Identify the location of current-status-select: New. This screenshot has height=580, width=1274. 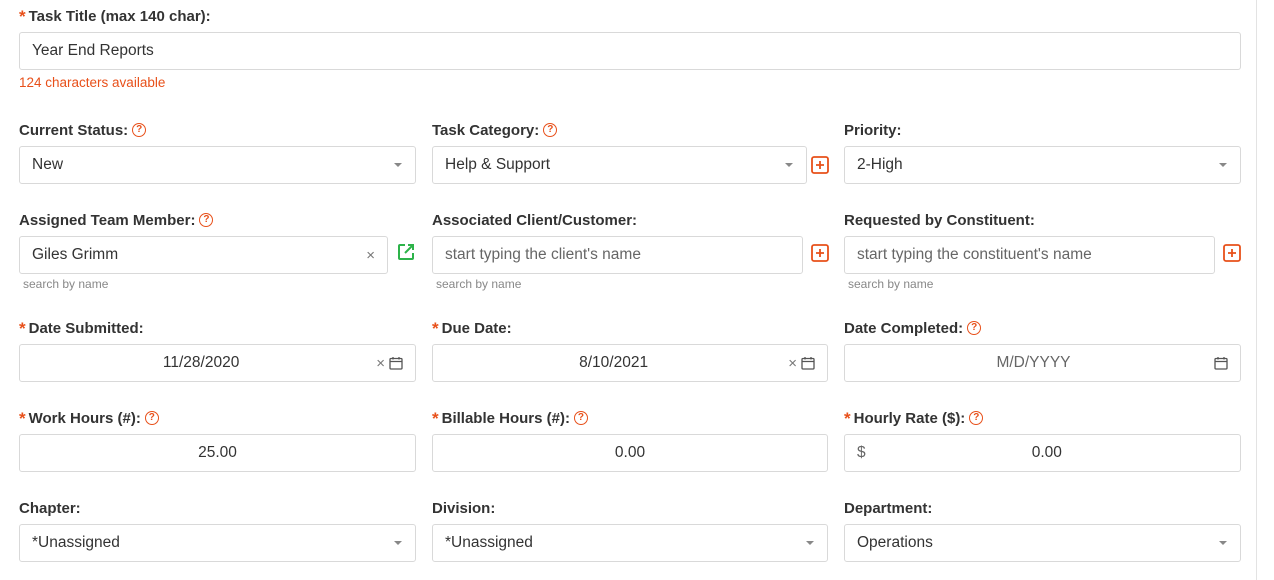
(217, 165).